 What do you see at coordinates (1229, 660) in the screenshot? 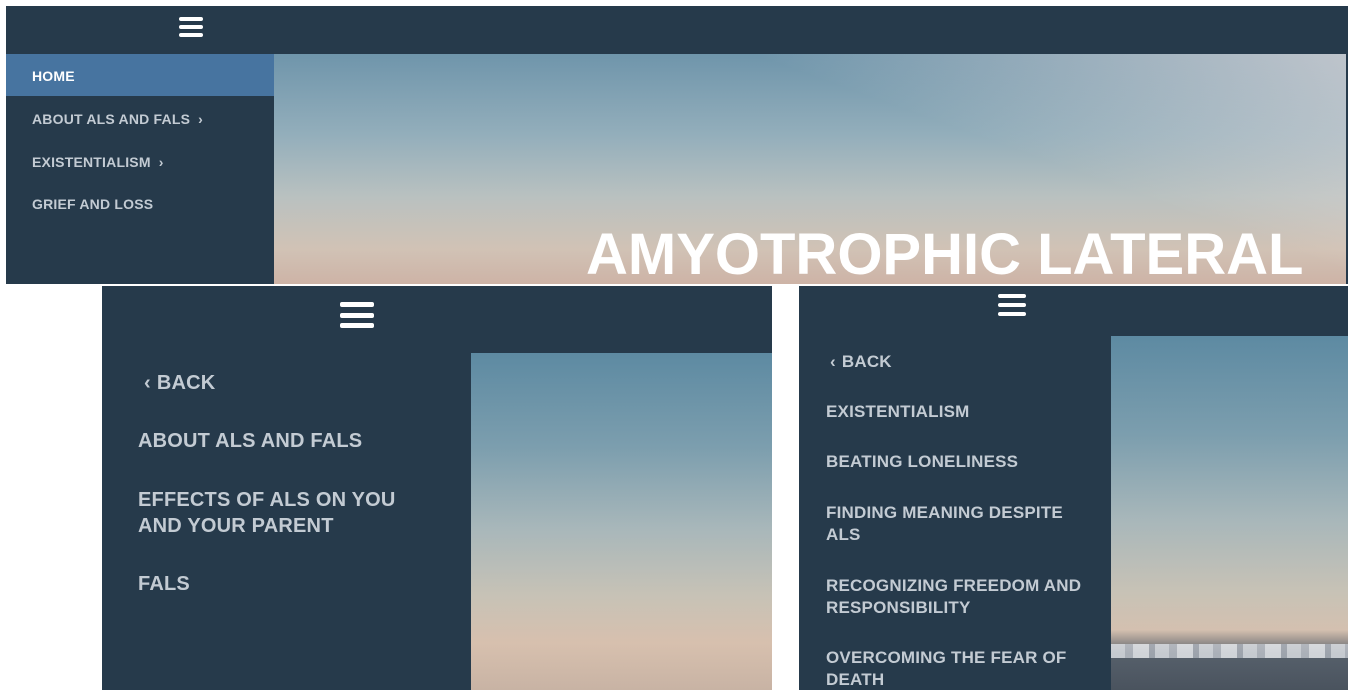
I see `cloud-layer` at bounding box center [1229, 660].